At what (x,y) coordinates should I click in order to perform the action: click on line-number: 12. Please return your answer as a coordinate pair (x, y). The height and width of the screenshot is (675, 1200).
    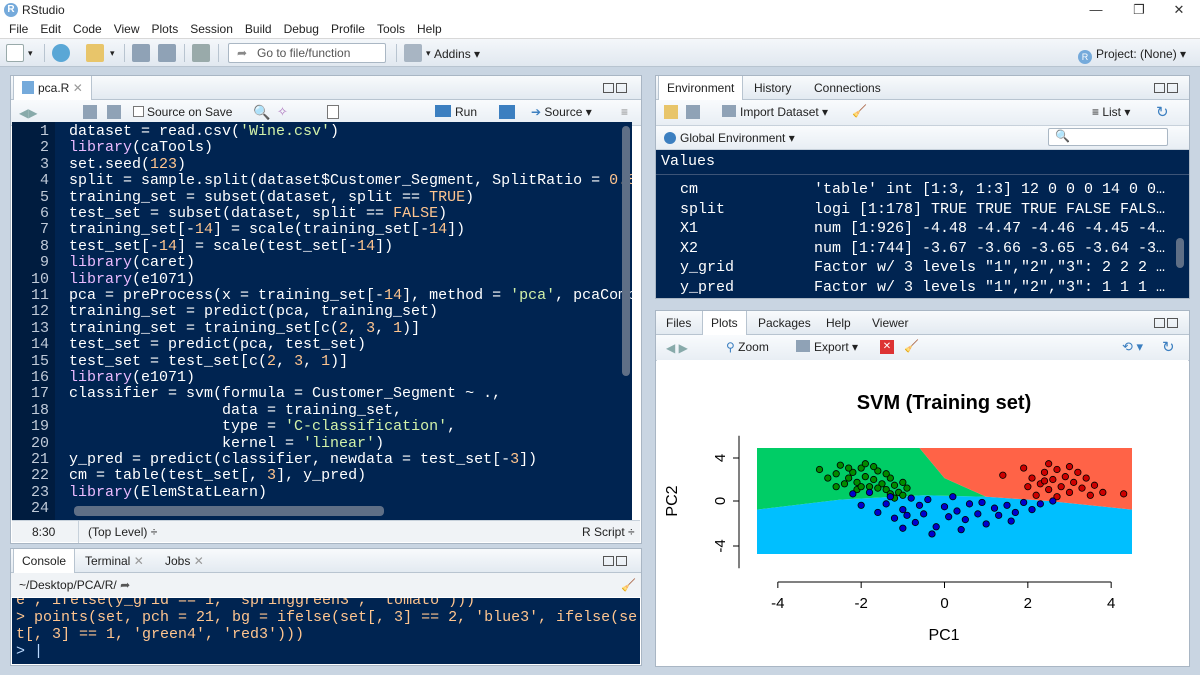
    Looking at the image, I should click on (39, 312).